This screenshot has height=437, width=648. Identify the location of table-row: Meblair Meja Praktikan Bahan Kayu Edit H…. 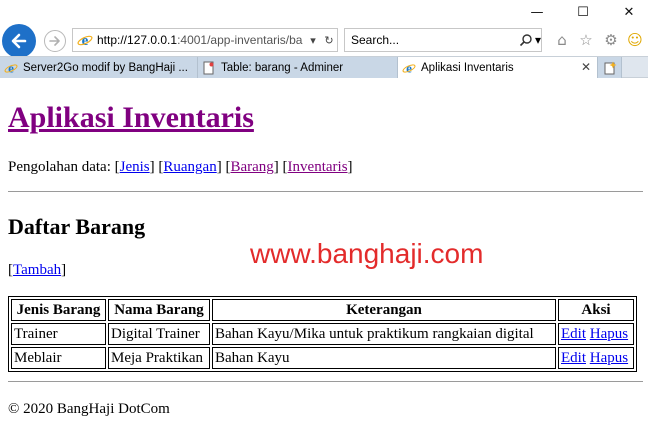
(322, 358).